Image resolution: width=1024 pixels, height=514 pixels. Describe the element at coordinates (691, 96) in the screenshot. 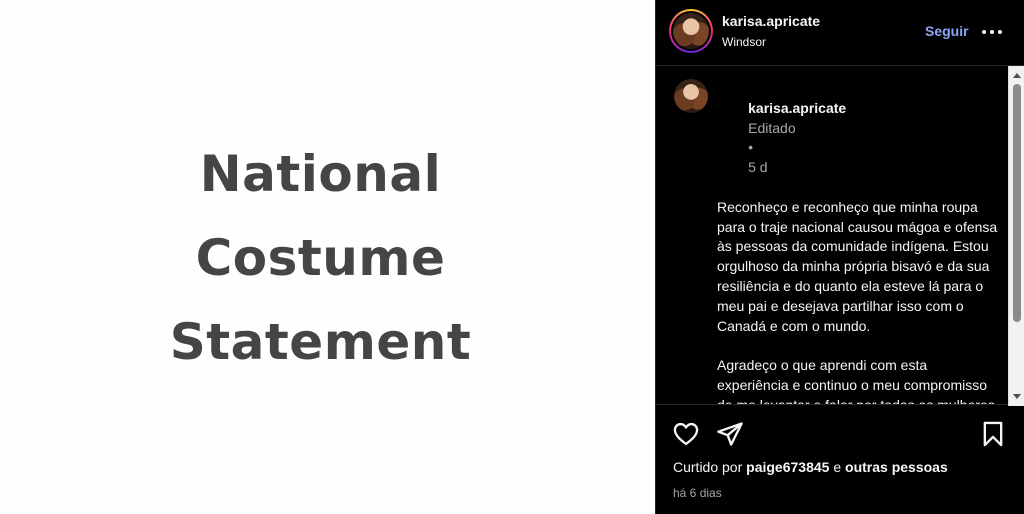

I see `caption-avatar` at that location.